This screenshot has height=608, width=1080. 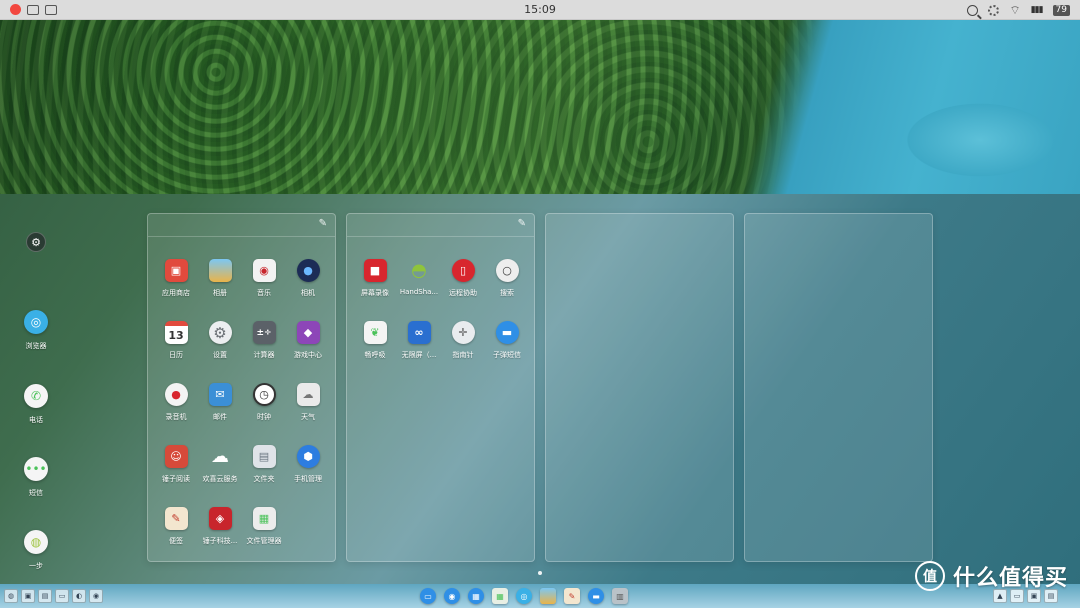 I want to click on app-mail: ✉ 邮件, so click(x=220, y=406).